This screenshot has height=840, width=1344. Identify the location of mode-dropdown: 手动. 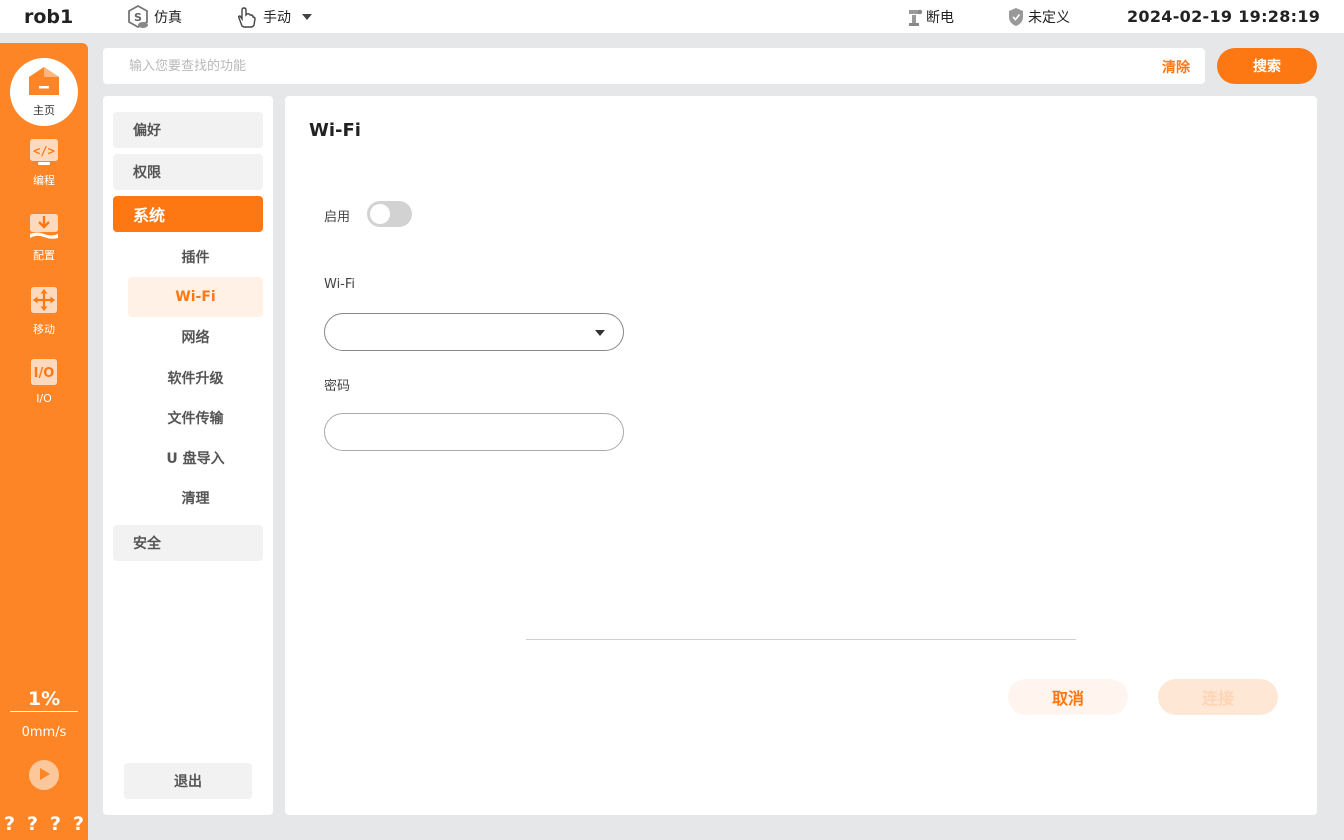
(274, 16).